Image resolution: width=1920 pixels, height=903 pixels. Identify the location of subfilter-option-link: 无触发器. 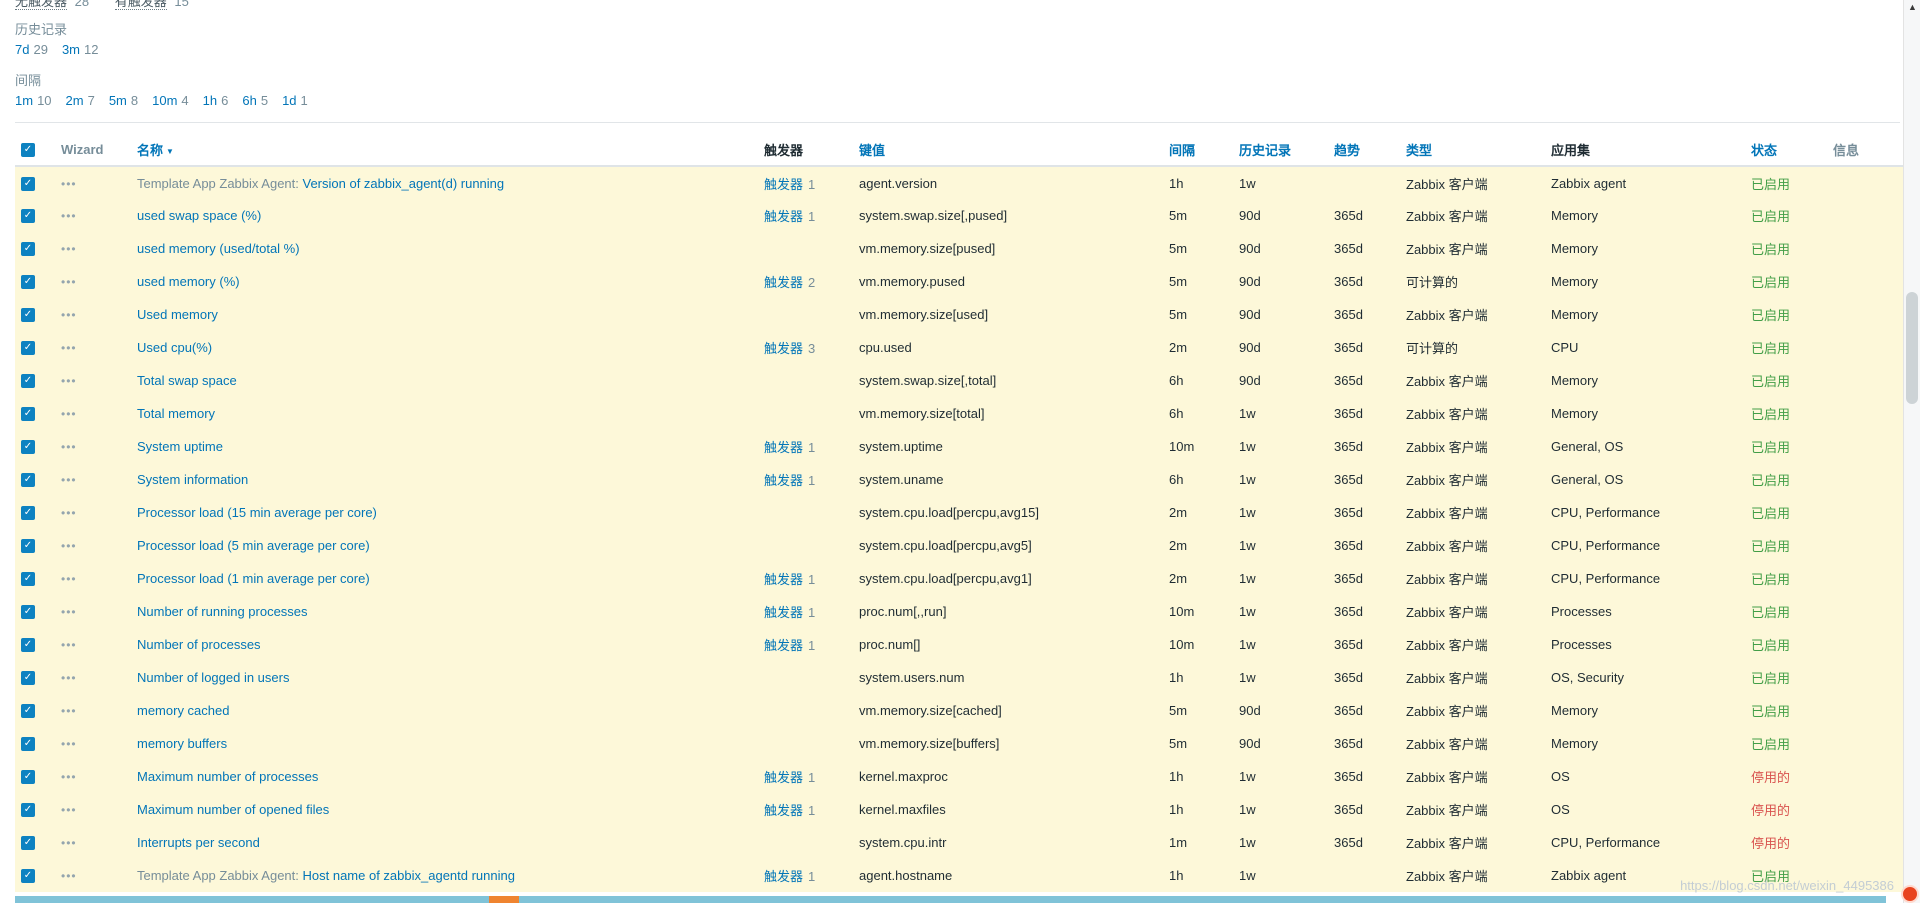
(41, 5).